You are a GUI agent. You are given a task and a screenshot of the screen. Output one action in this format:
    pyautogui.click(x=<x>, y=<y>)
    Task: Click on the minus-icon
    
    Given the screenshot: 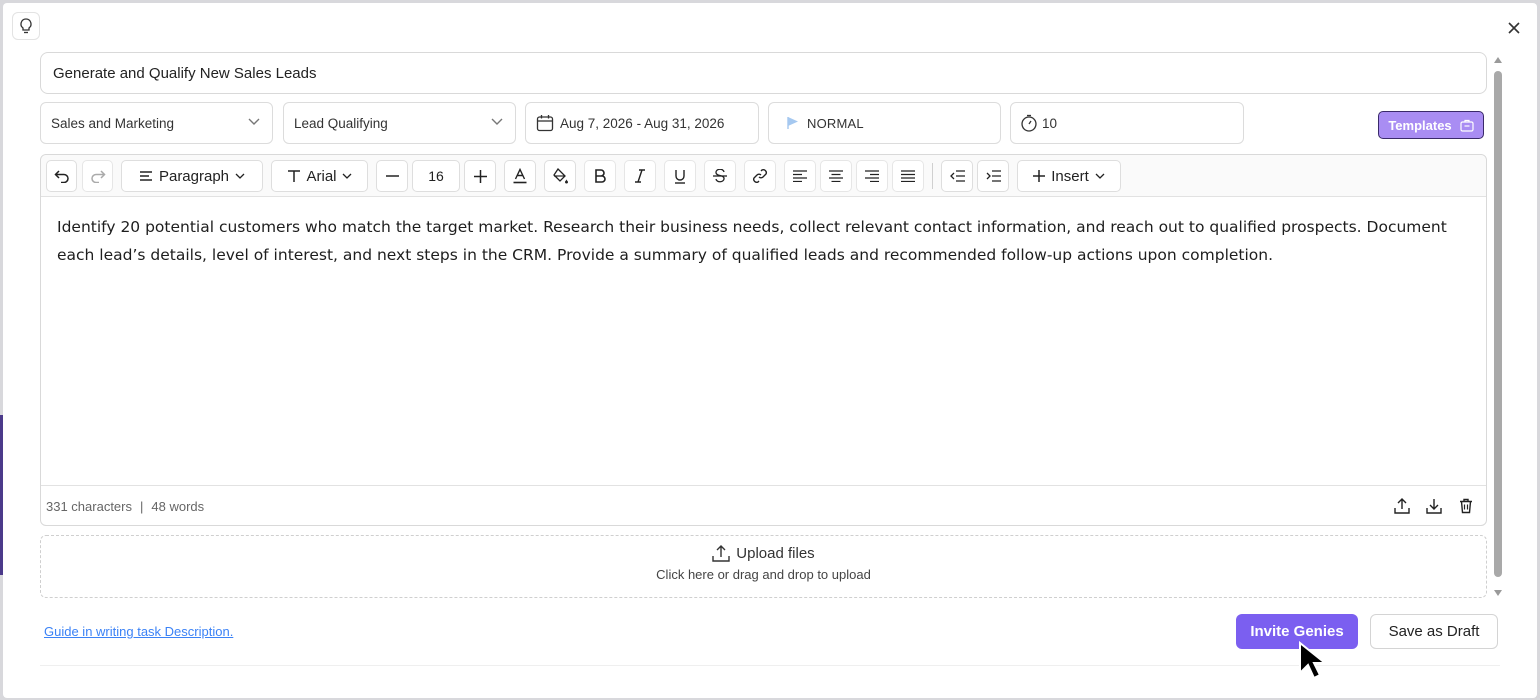 What is the action you would take?
    pyautogui.click(x=392, y=176)
    